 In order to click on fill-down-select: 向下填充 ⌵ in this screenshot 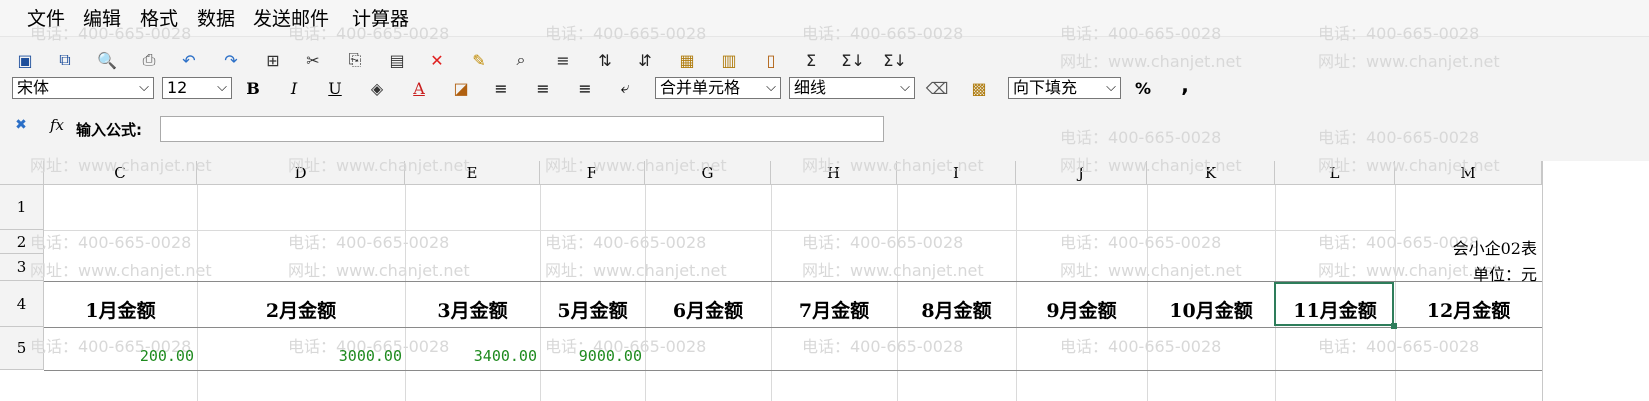, I will do `click(1064, 88)`.